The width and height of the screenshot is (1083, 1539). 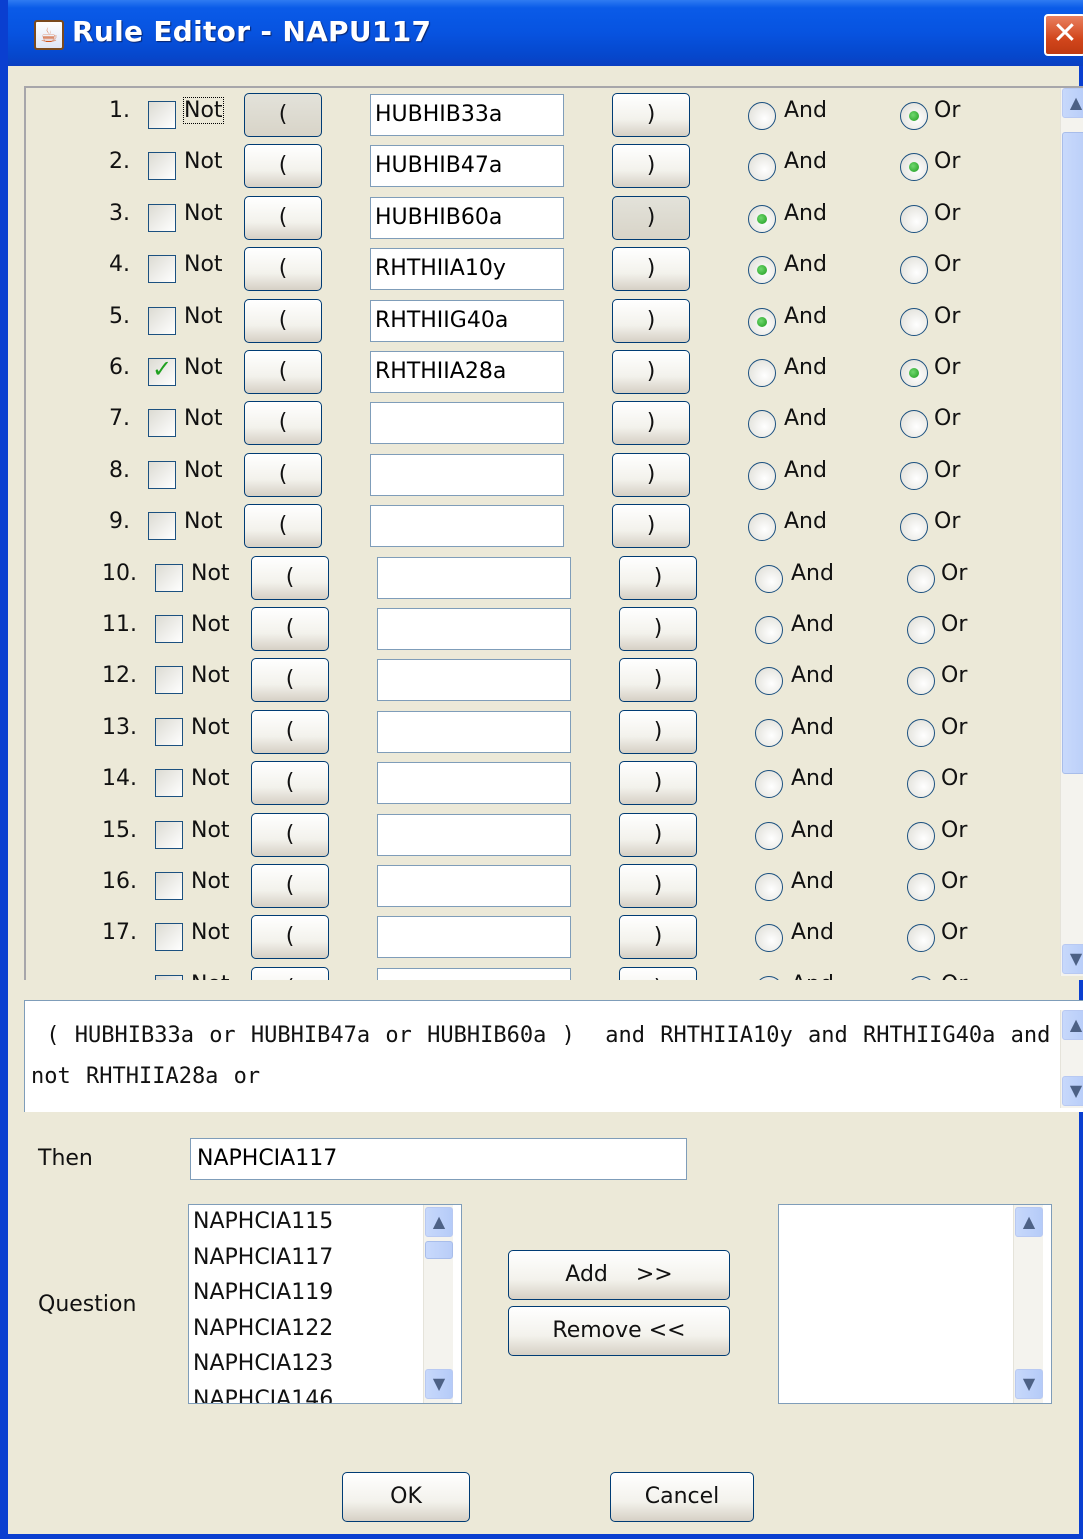 I want to click on question-list-scrollbar: ▲ ▼, so click(x=438, y=1304).